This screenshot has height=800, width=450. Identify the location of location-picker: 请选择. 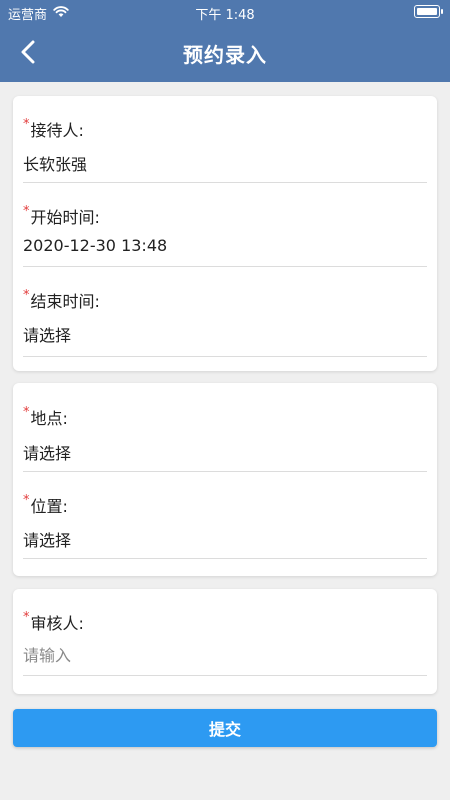
(47, 452).